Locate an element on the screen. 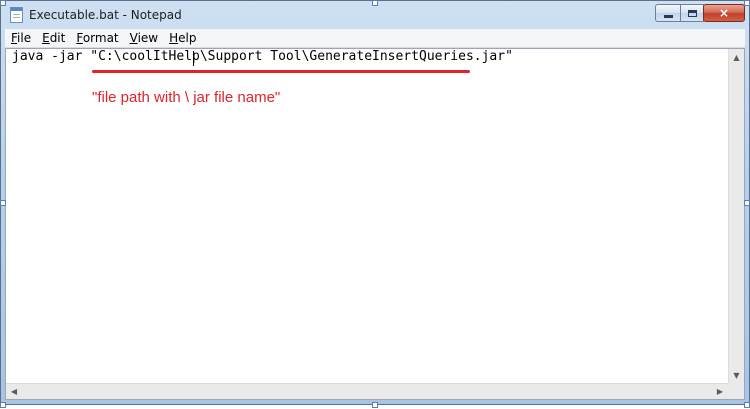 The width and height of the screenshot is (750, 409). scrollbar-corner is located at coordinates (736, 391).